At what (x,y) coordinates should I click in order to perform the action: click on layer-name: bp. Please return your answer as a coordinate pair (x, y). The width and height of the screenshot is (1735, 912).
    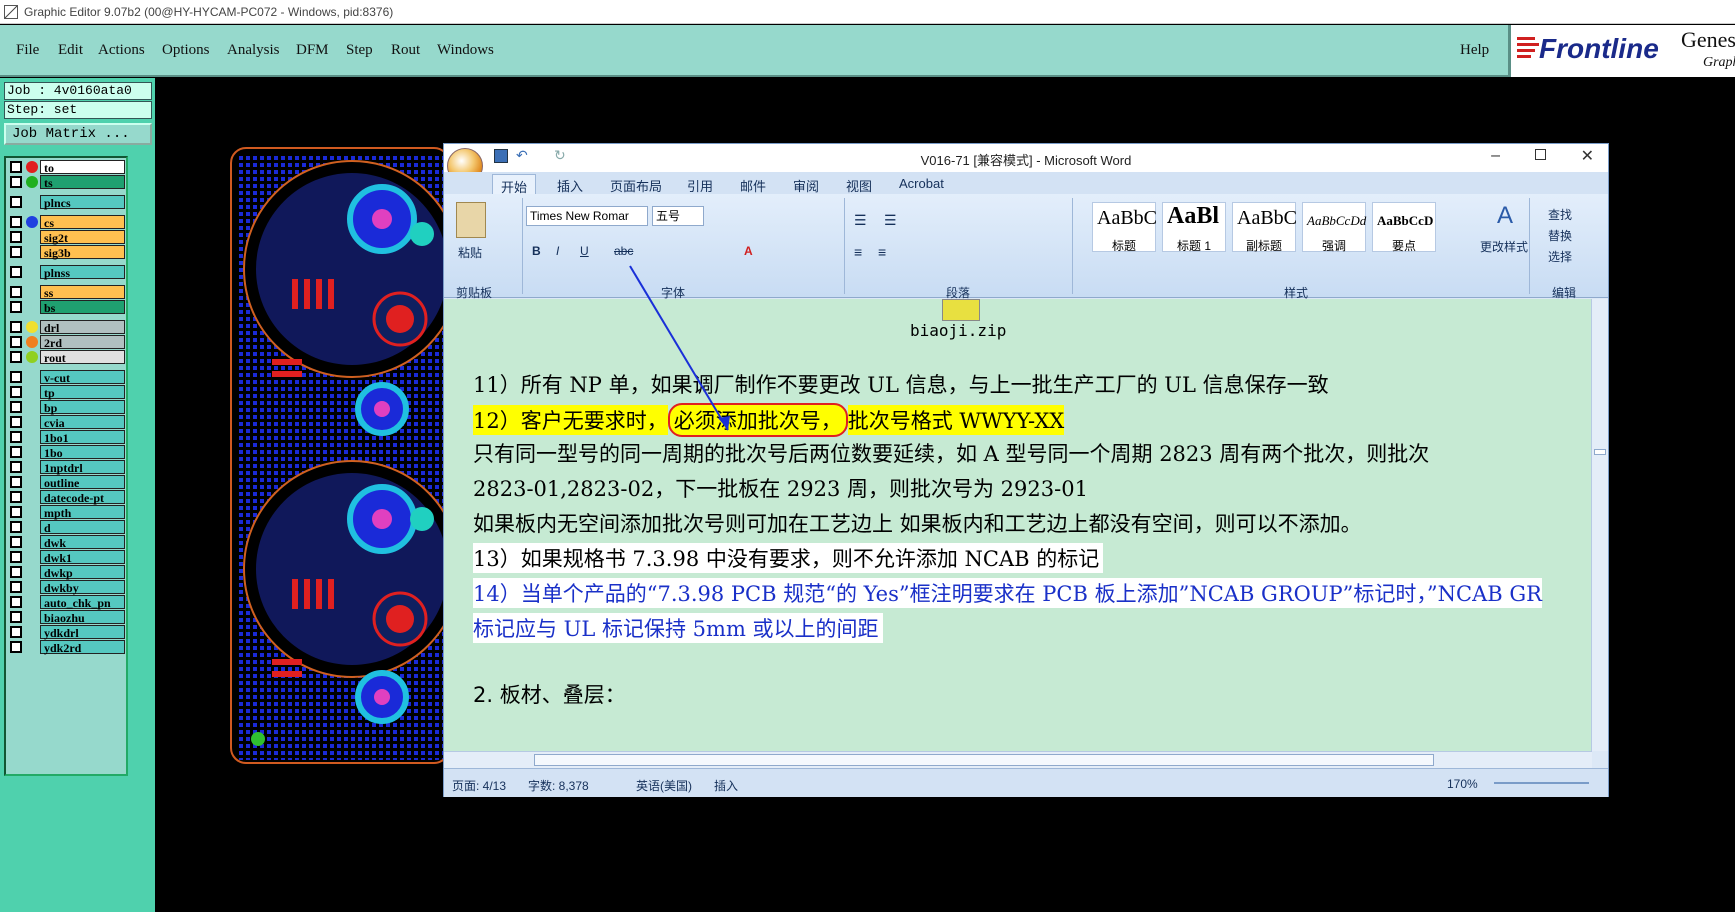
    Looking at the image, I should click on (82, 407).